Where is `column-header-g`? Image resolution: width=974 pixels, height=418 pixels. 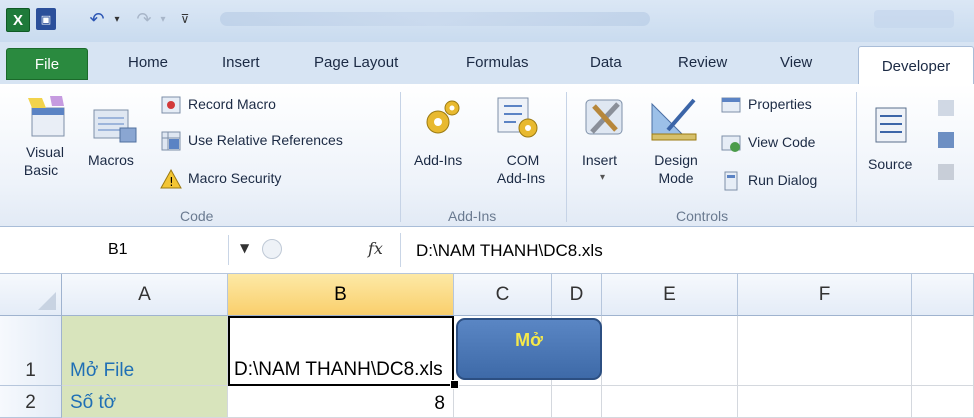
column-header-g is located at coordinates (943, 295).